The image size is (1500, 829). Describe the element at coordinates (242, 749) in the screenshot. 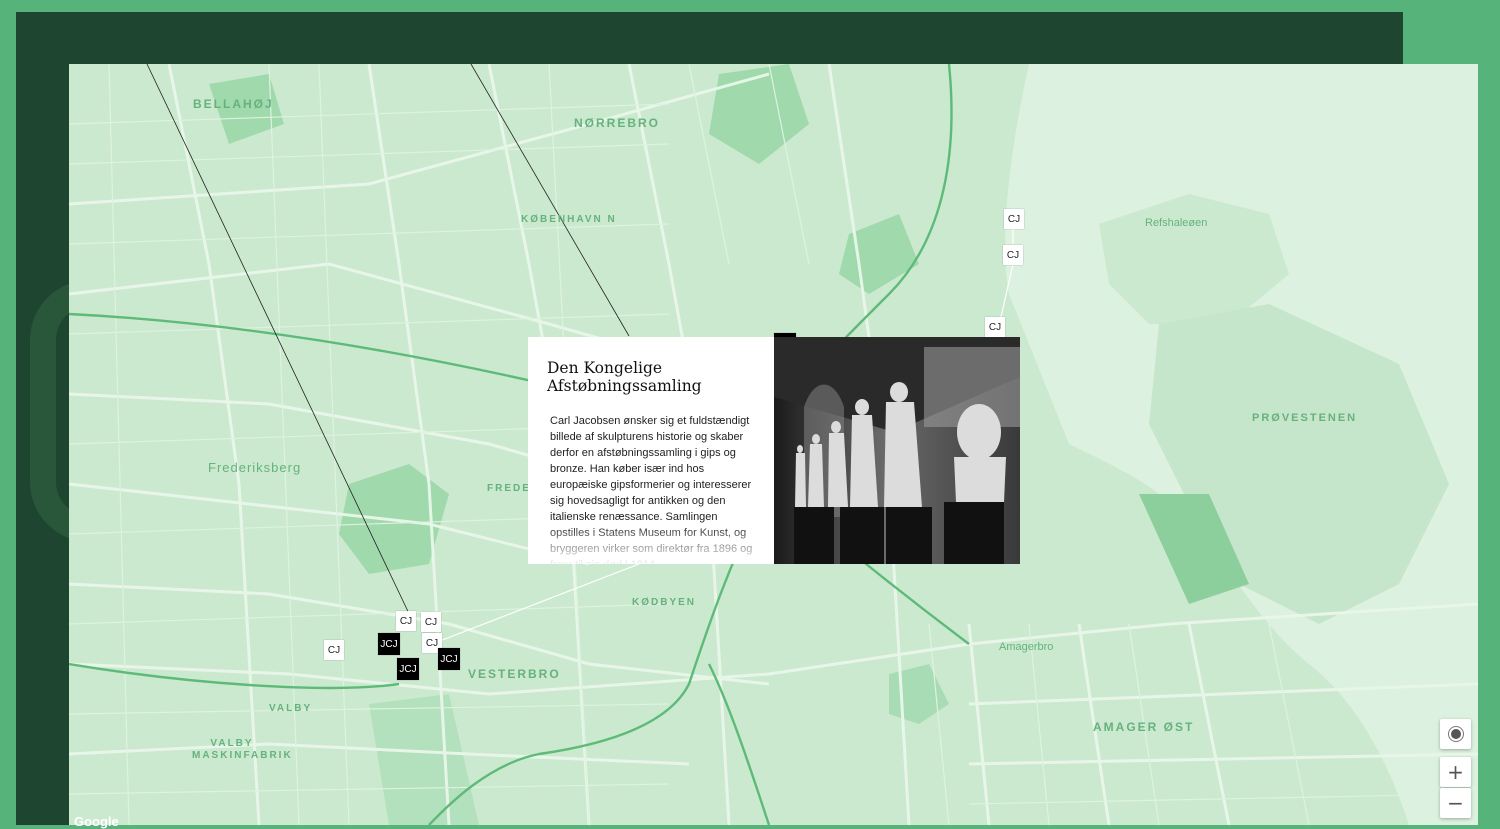

I see `district-valby-maskinfabrik: VALBY MASKINFABRIK` at that location.